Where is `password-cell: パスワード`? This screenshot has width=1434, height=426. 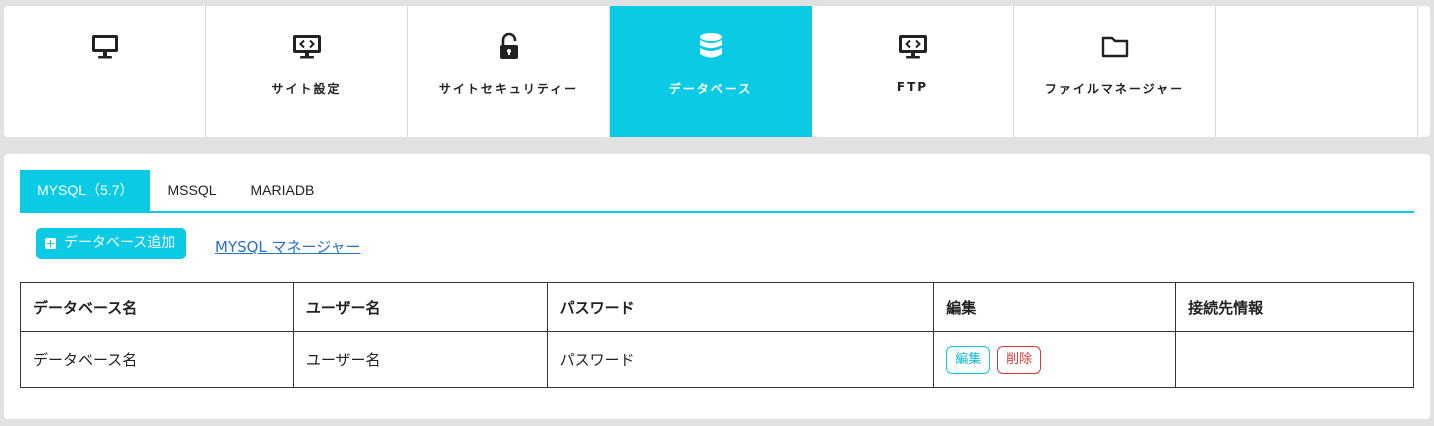 password-cell: パスワード is located at coordinates (740, 359).